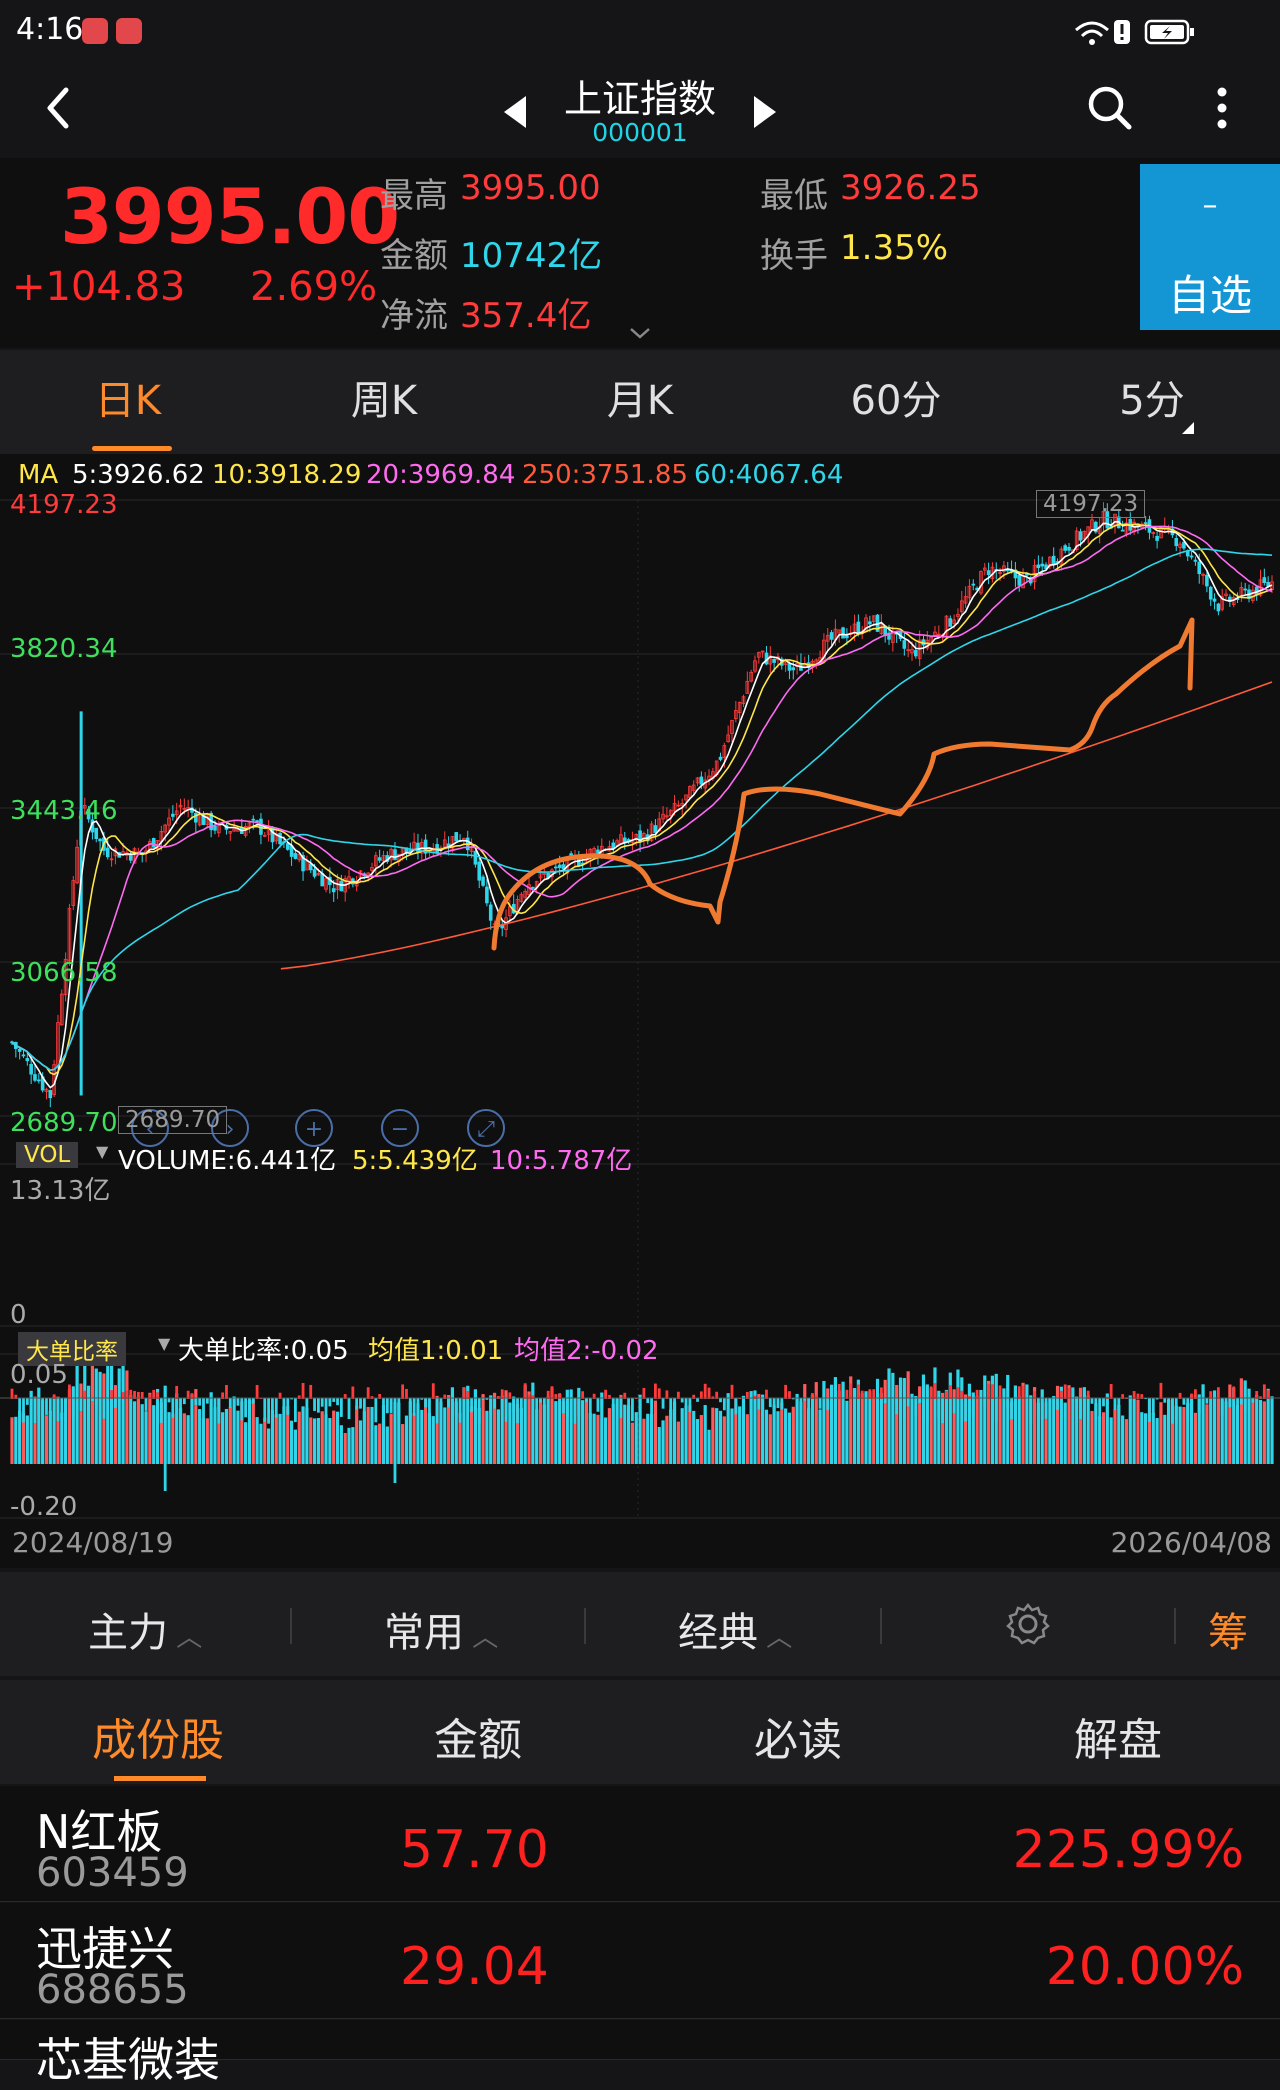  I want to click on stock-change: 20.00%, so click(1144, 1967).